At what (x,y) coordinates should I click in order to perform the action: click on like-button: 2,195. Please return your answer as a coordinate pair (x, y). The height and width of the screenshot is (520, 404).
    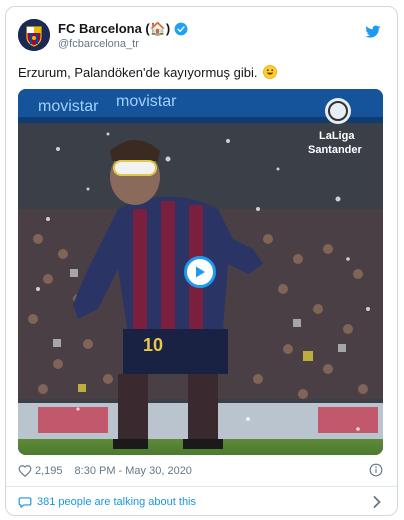
    Looking at the image, I should click on (40, 471).